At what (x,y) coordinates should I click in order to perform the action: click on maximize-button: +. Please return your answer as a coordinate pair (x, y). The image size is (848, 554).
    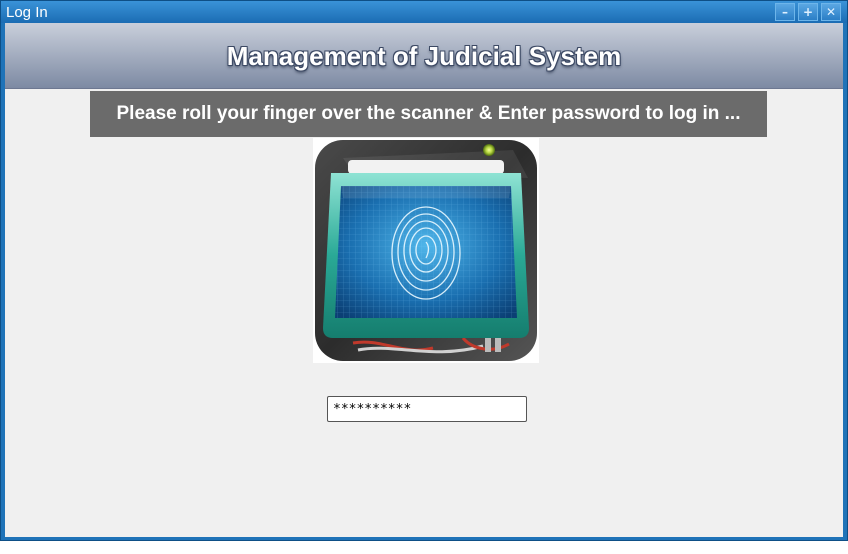
    Looking at the image, I should click on (808, 12).